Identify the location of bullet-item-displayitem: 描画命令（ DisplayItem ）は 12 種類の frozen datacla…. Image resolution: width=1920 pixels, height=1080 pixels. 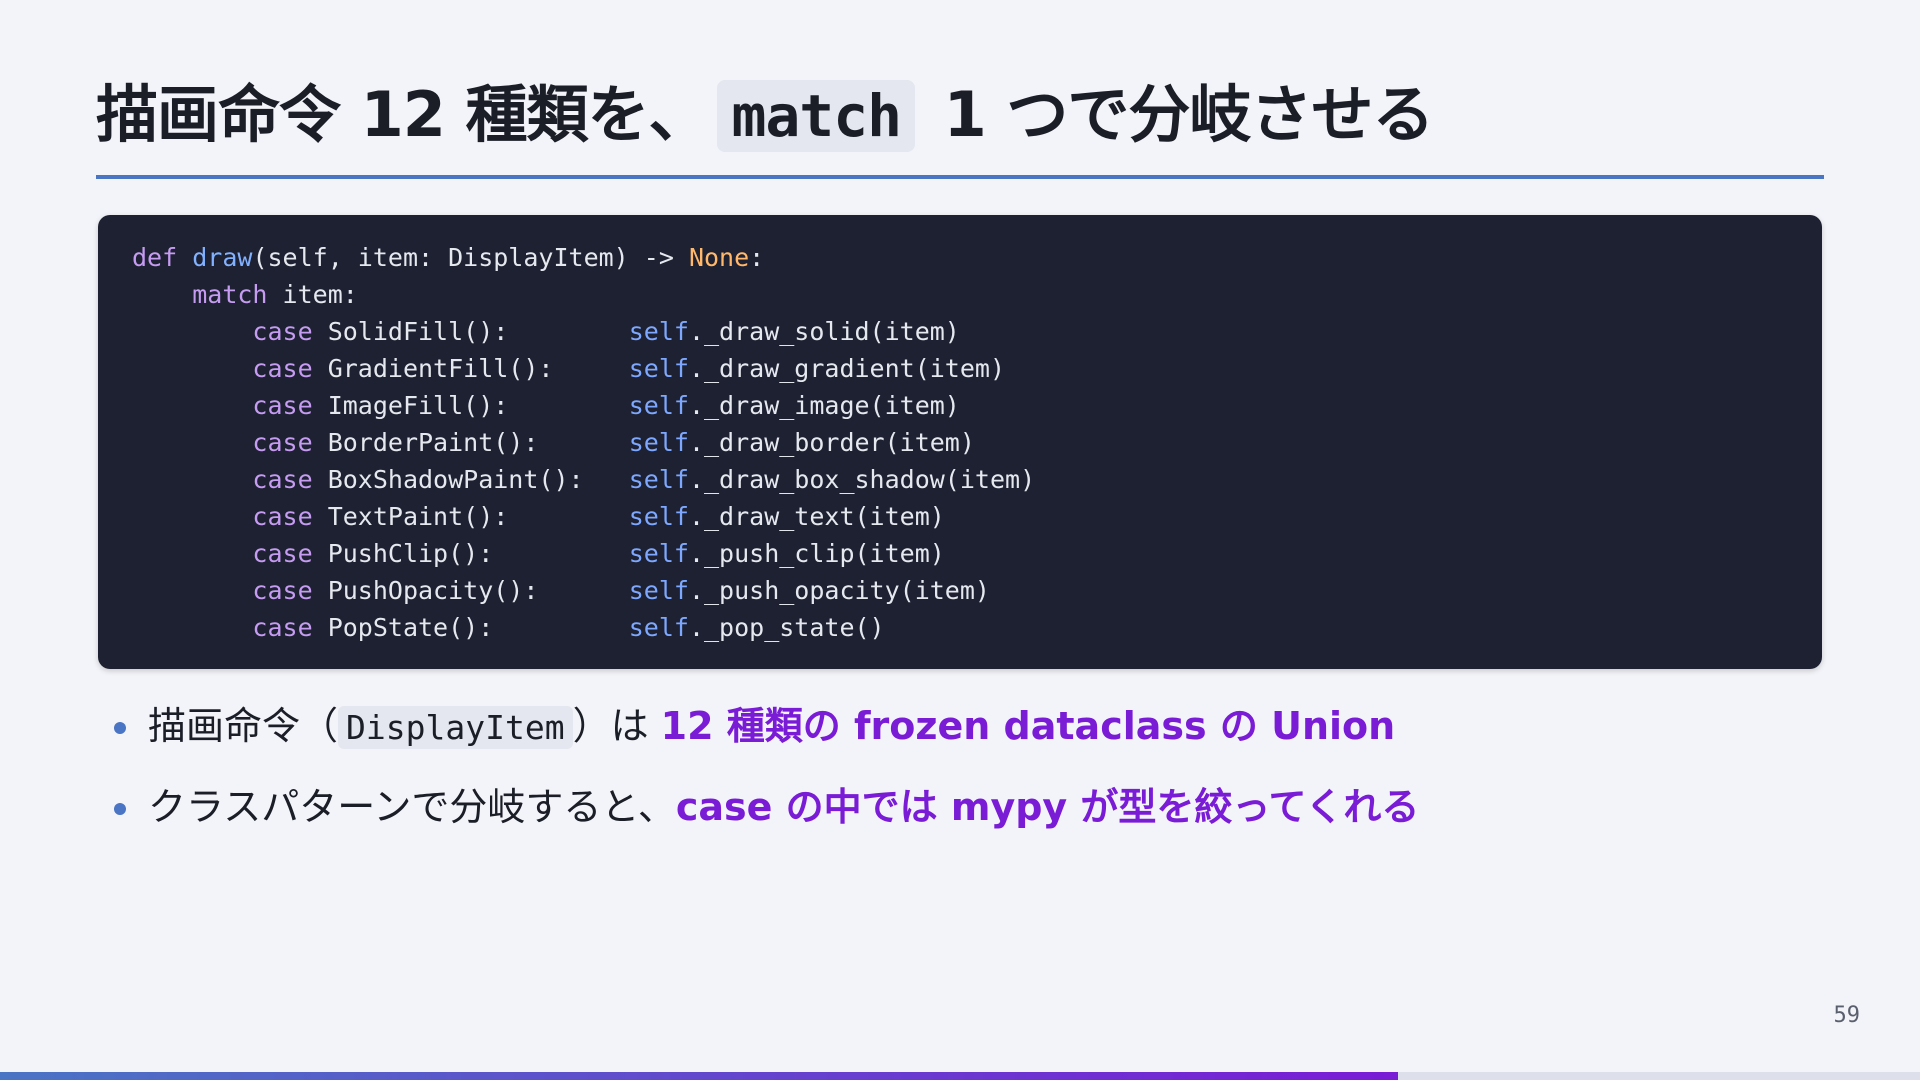
(764, 726).